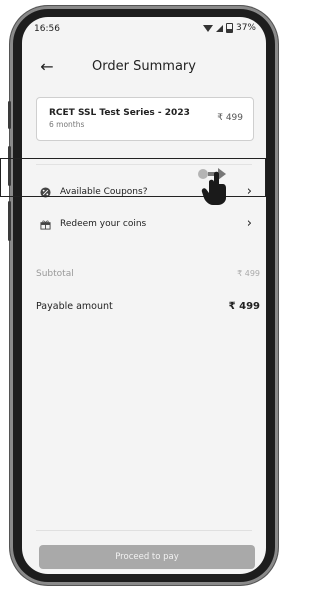  I want to click on proceed-to-pay-button: Proceed to pay, so click(147, 557).